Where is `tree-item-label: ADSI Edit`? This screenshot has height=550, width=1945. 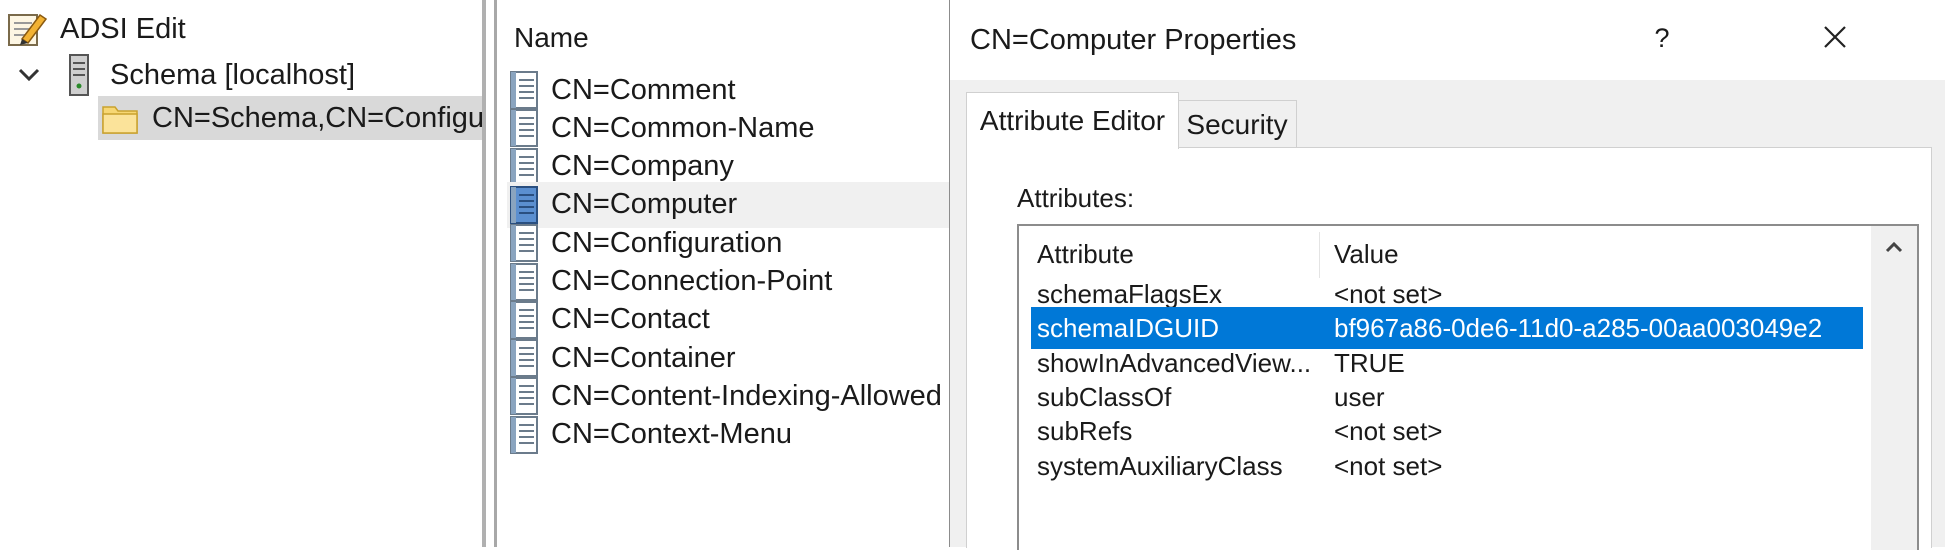
tree-item-label: ADSI Edit is located at coordinates (123, 29).